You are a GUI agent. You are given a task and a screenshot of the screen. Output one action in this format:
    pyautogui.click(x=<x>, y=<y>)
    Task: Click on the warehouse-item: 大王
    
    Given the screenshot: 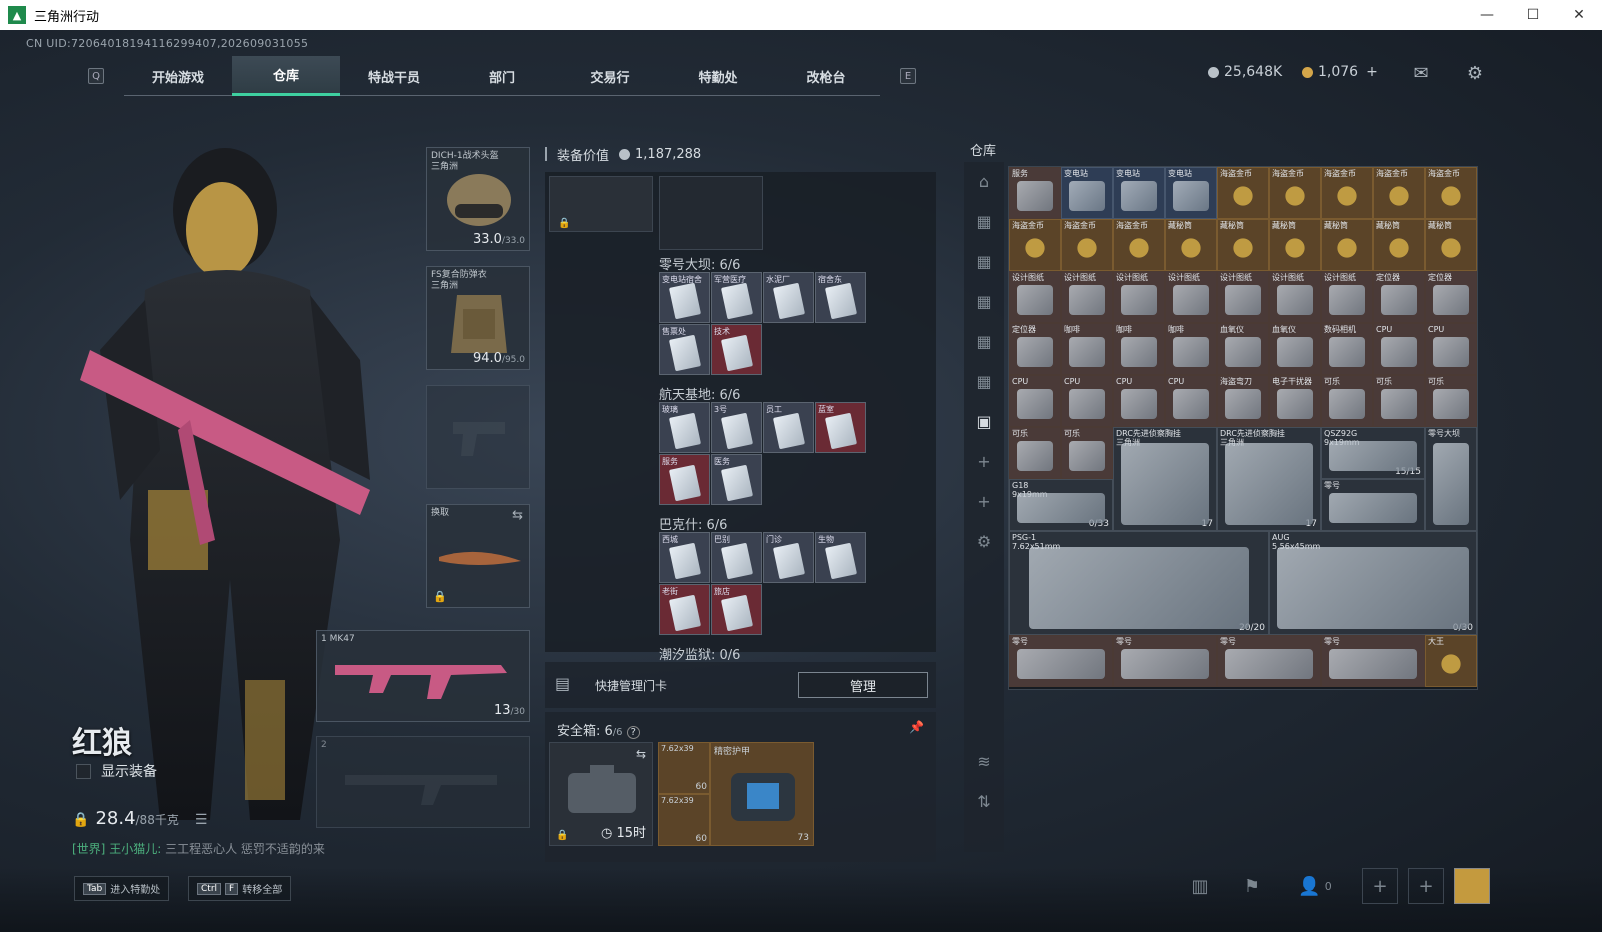 What is the action you would take?
    pyautogui.click(x=1451, y=661)
    